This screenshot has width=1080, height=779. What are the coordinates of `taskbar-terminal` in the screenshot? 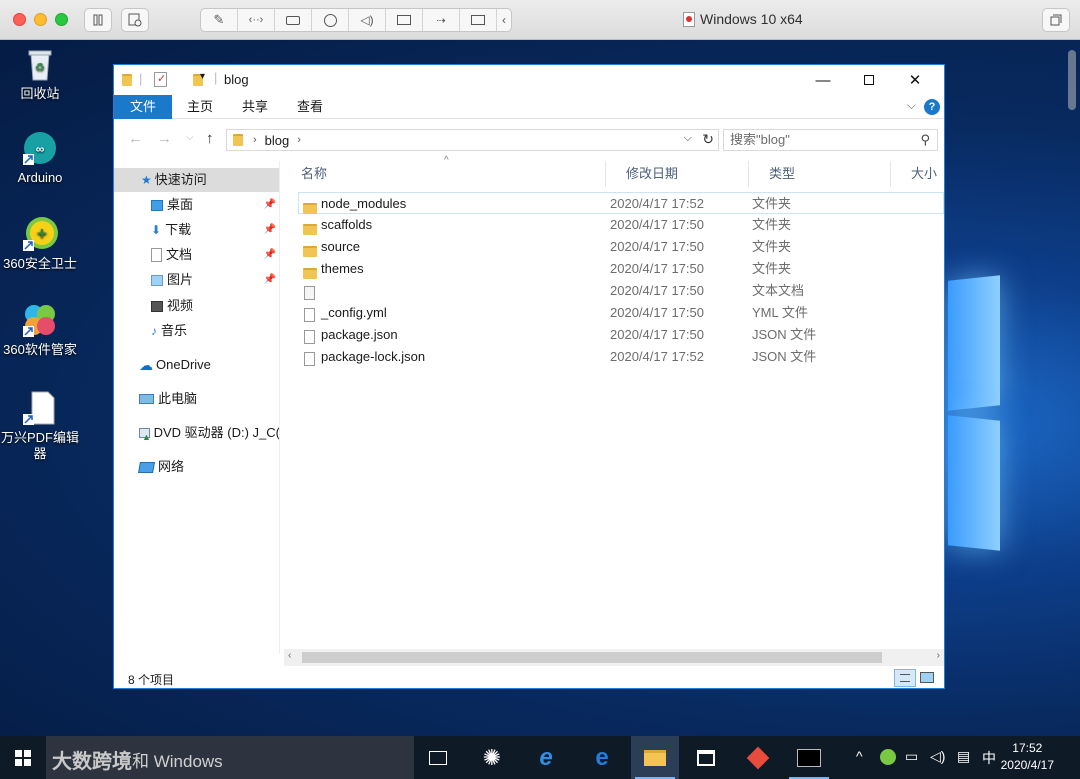 It's located at (809, 757).